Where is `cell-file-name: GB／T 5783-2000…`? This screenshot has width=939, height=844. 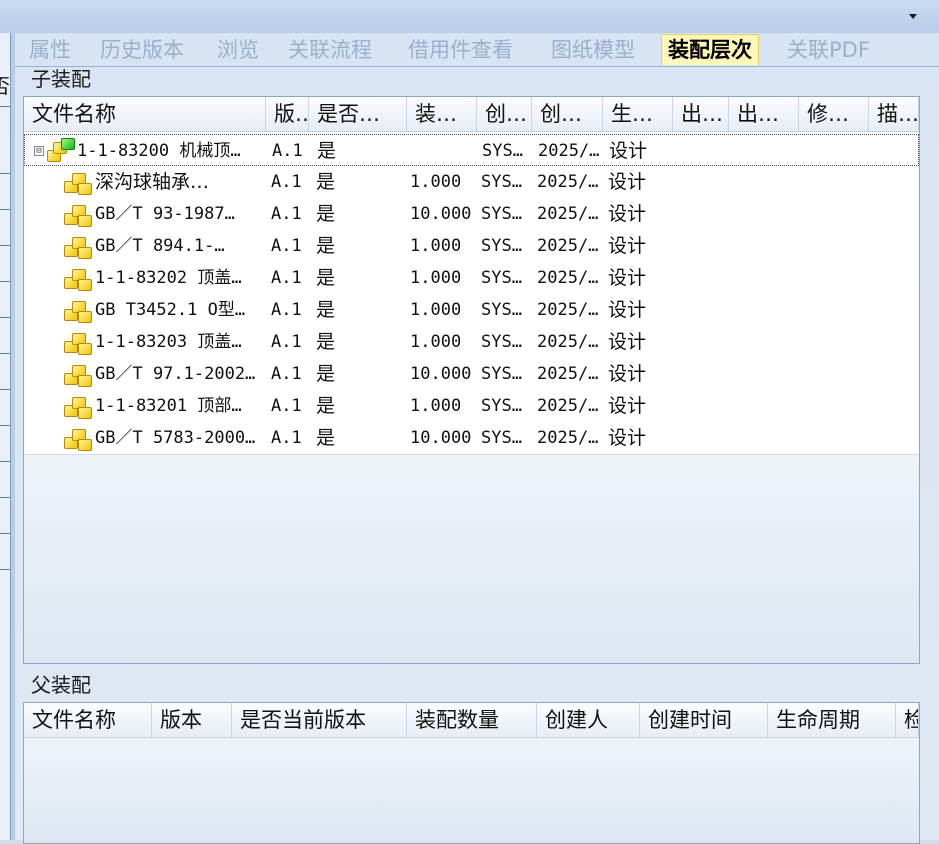 cell-file-name: GB／T 5783-2000… is located at coordinates (175, 438).